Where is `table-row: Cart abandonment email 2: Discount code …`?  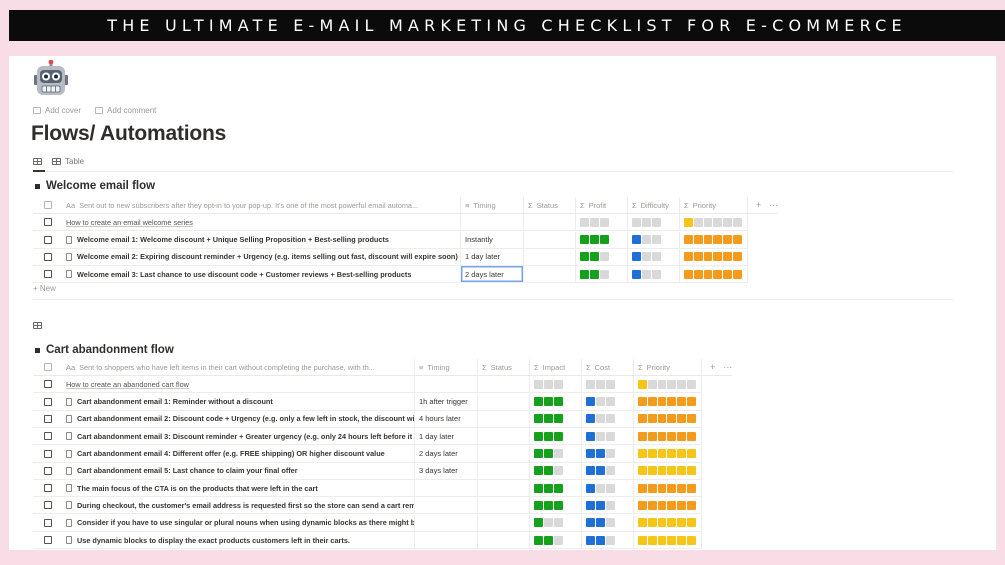
table-row: Cart abandonment email 2: Discount code … is located at coordinates (367, 419).